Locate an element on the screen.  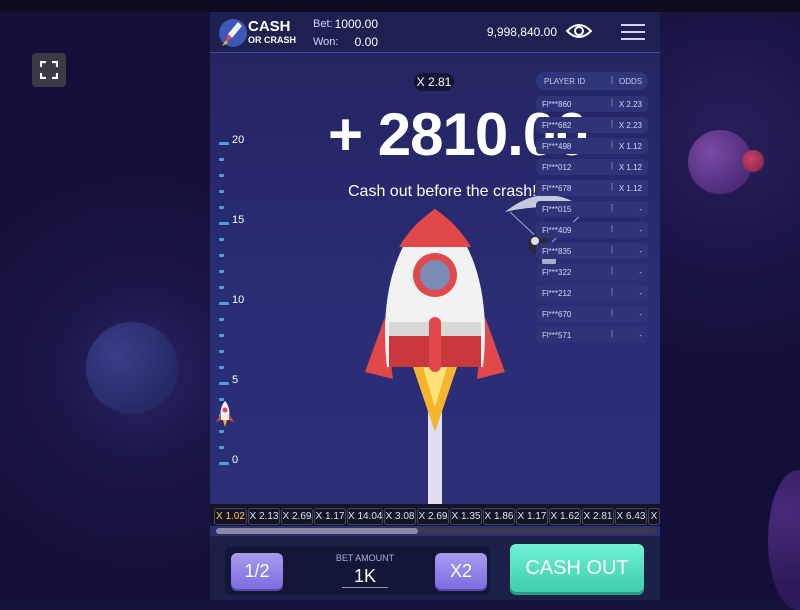
player-row: Fl***409 | - is located at coordinates (592, 230).